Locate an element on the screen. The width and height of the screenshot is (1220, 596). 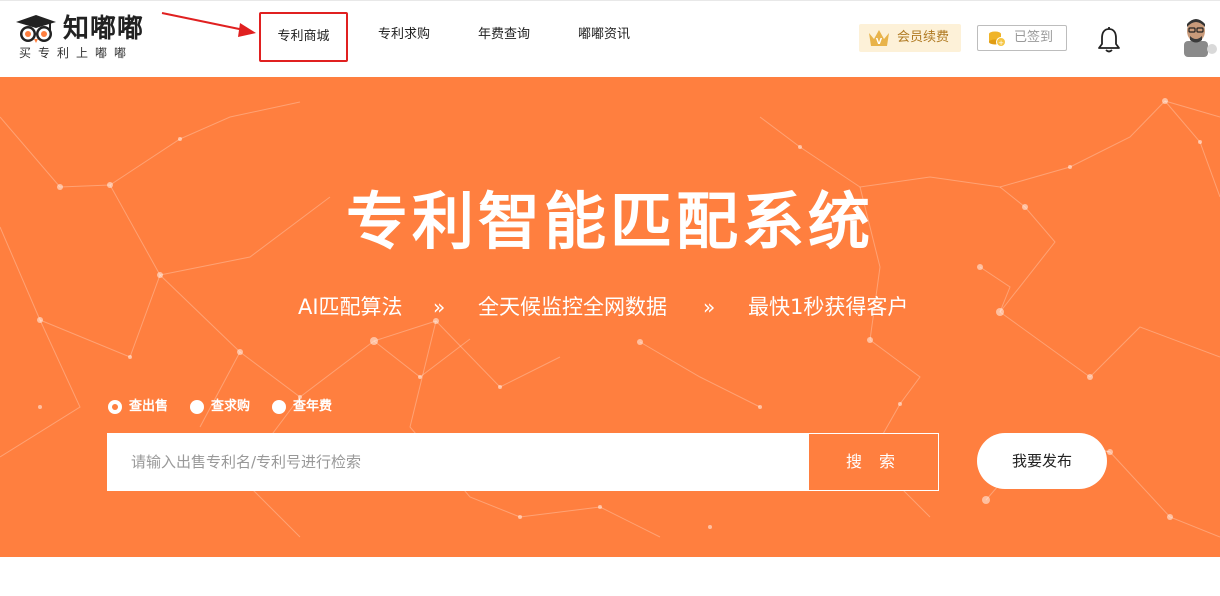
slogan-ai: AI匹配算法 is located at coordinates (350, 307).